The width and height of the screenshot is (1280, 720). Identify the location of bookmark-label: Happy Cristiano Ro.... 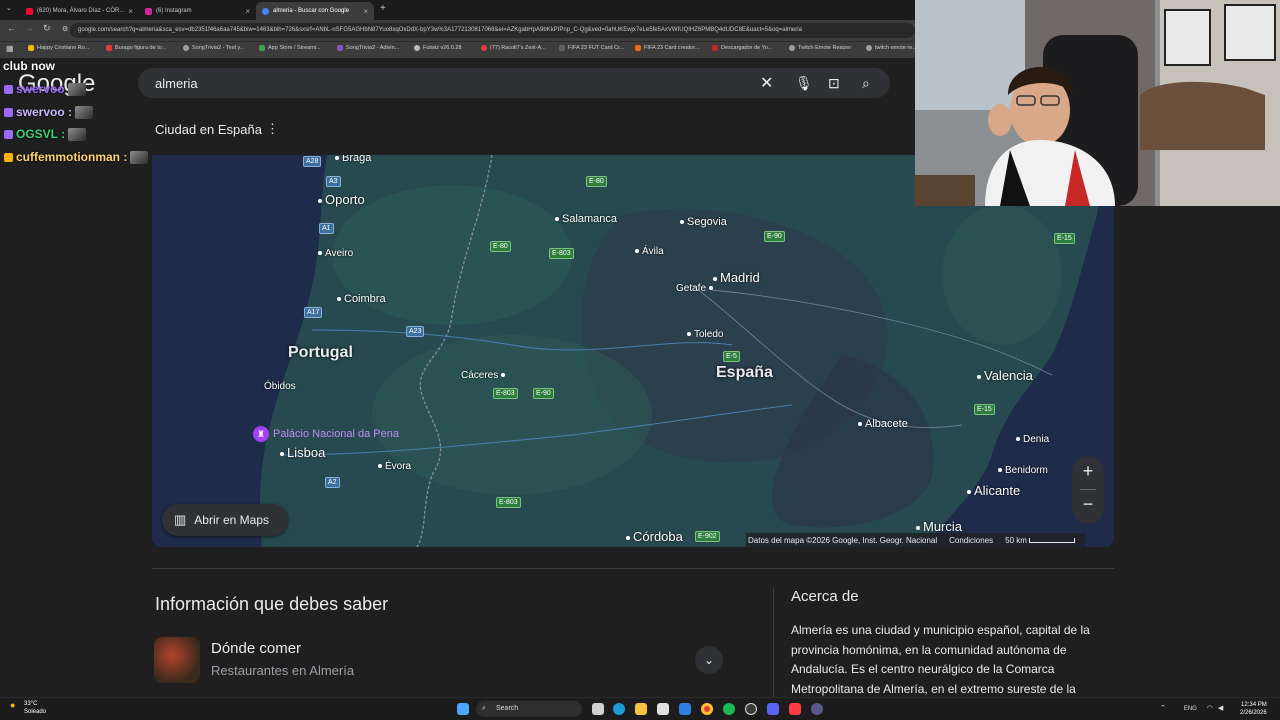
(63, 48).